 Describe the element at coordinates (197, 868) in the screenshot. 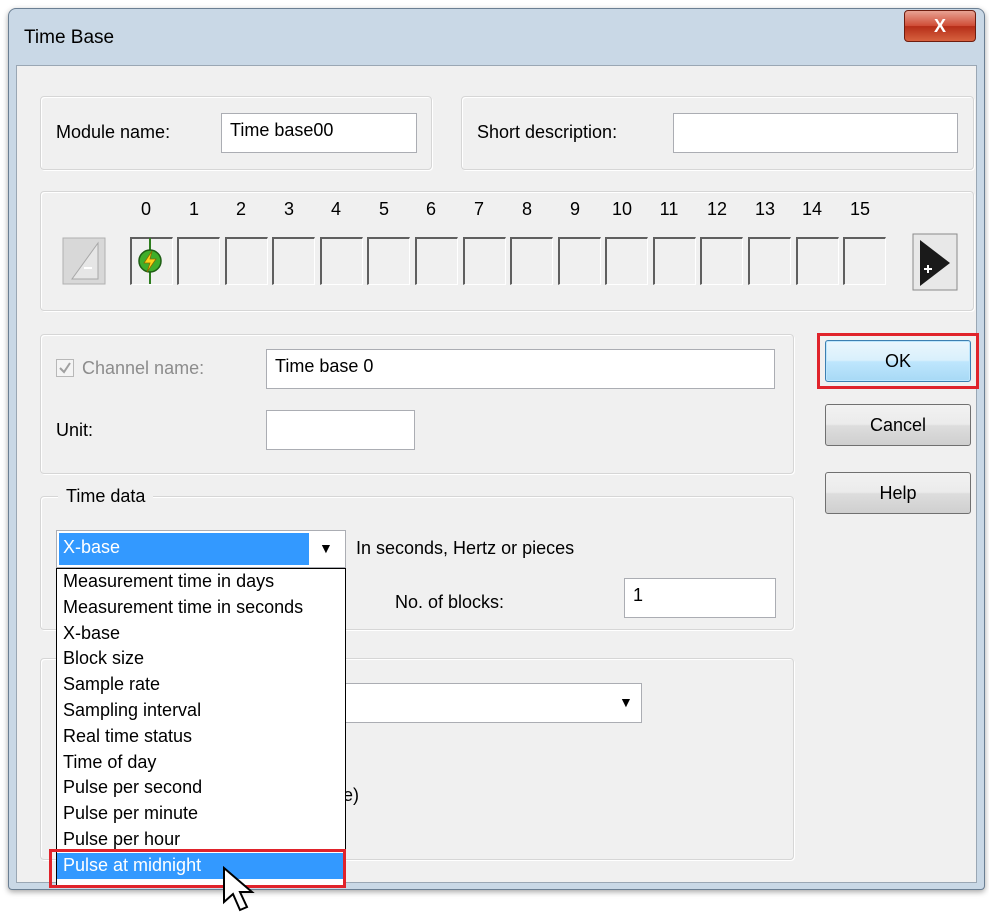

I see `pulse-at-midnight-highlight-box` at that location.